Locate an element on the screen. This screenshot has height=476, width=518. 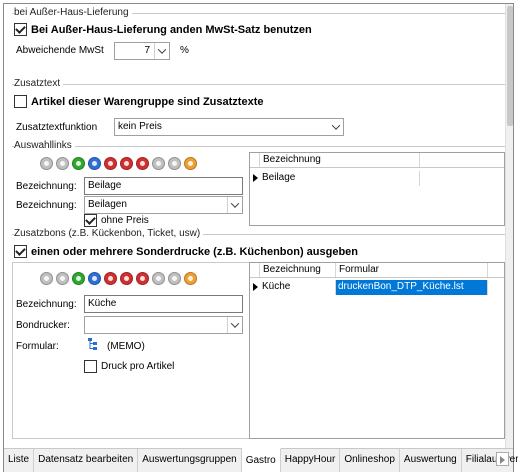
zusatzbons-toolbar is located at coordinates (118, 278).